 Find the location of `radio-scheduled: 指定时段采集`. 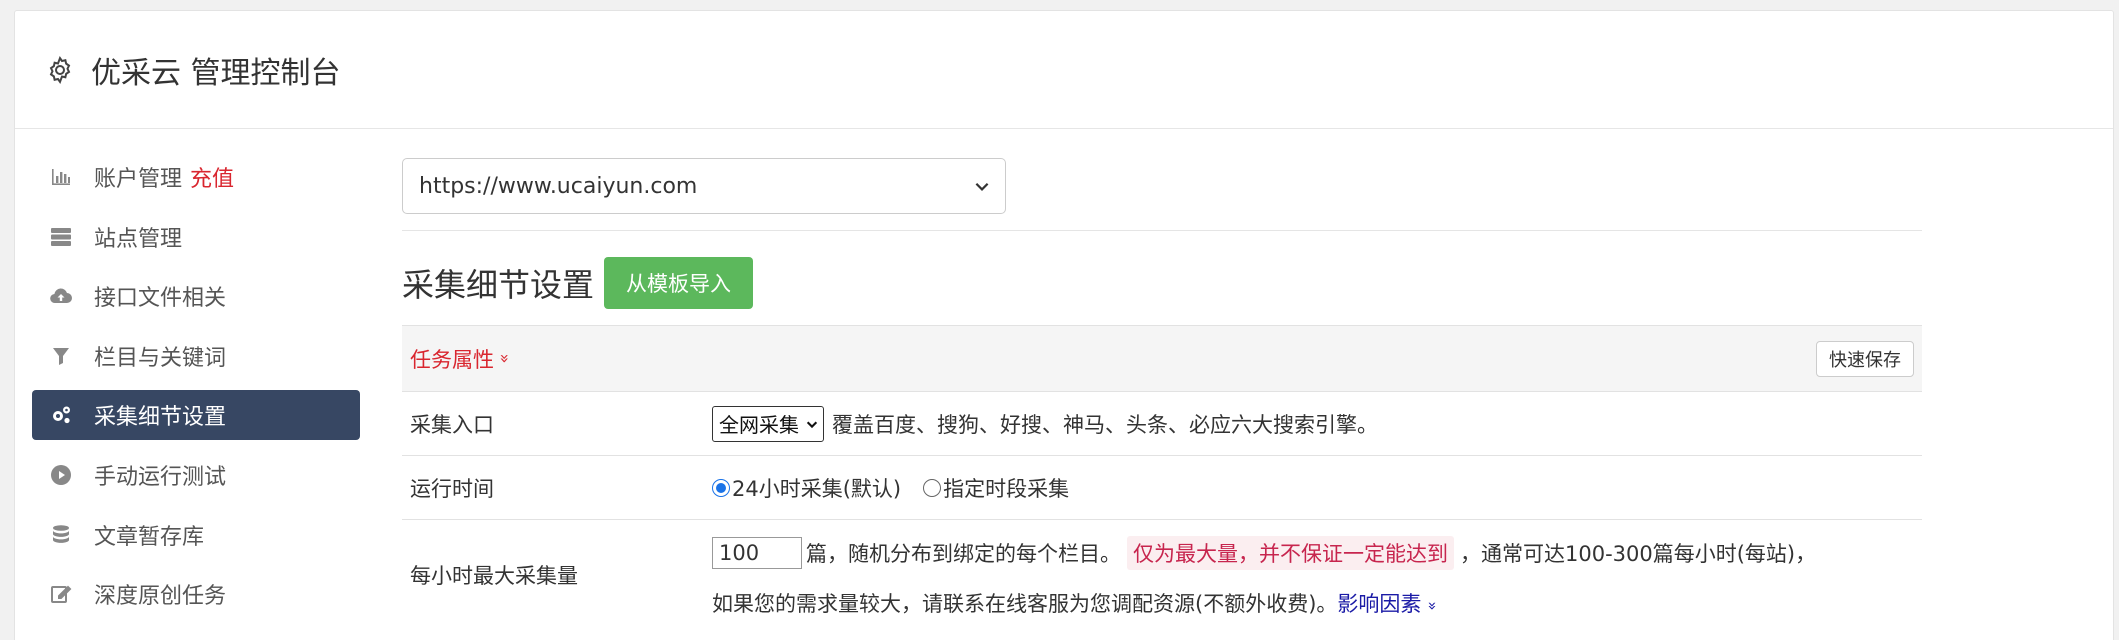

radio-scheduled: 指定时段采集 is located at coordinates (996, 488).